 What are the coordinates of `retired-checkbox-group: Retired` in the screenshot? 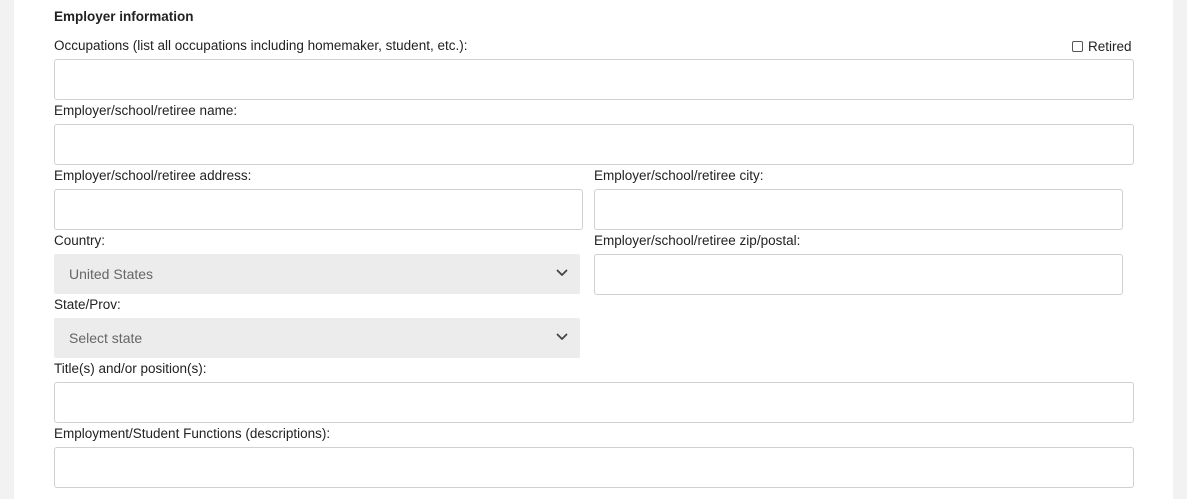 It's located at (1102, 46).